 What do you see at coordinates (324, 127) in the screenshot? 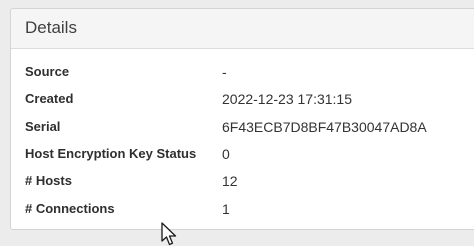
I see `serial-value: 6F43ECB7D8BF47B30047AD8A` at bounding box center [324, 127].